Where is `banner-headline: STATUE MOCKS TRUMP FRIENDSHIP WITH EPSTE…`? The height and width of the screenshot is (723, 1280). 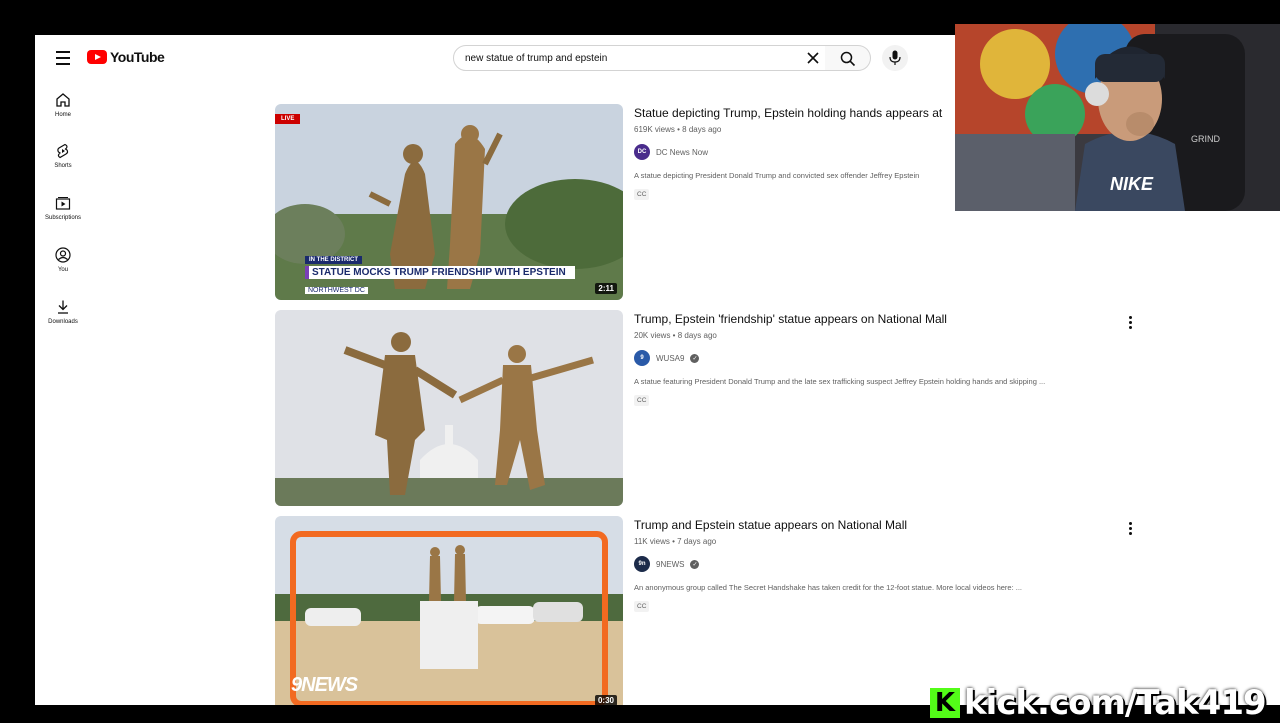 banner-headline: STATUE MOCKS TRUMP FRIENDSHIP WITH EPSTE… is located at coordinates (440, 272).